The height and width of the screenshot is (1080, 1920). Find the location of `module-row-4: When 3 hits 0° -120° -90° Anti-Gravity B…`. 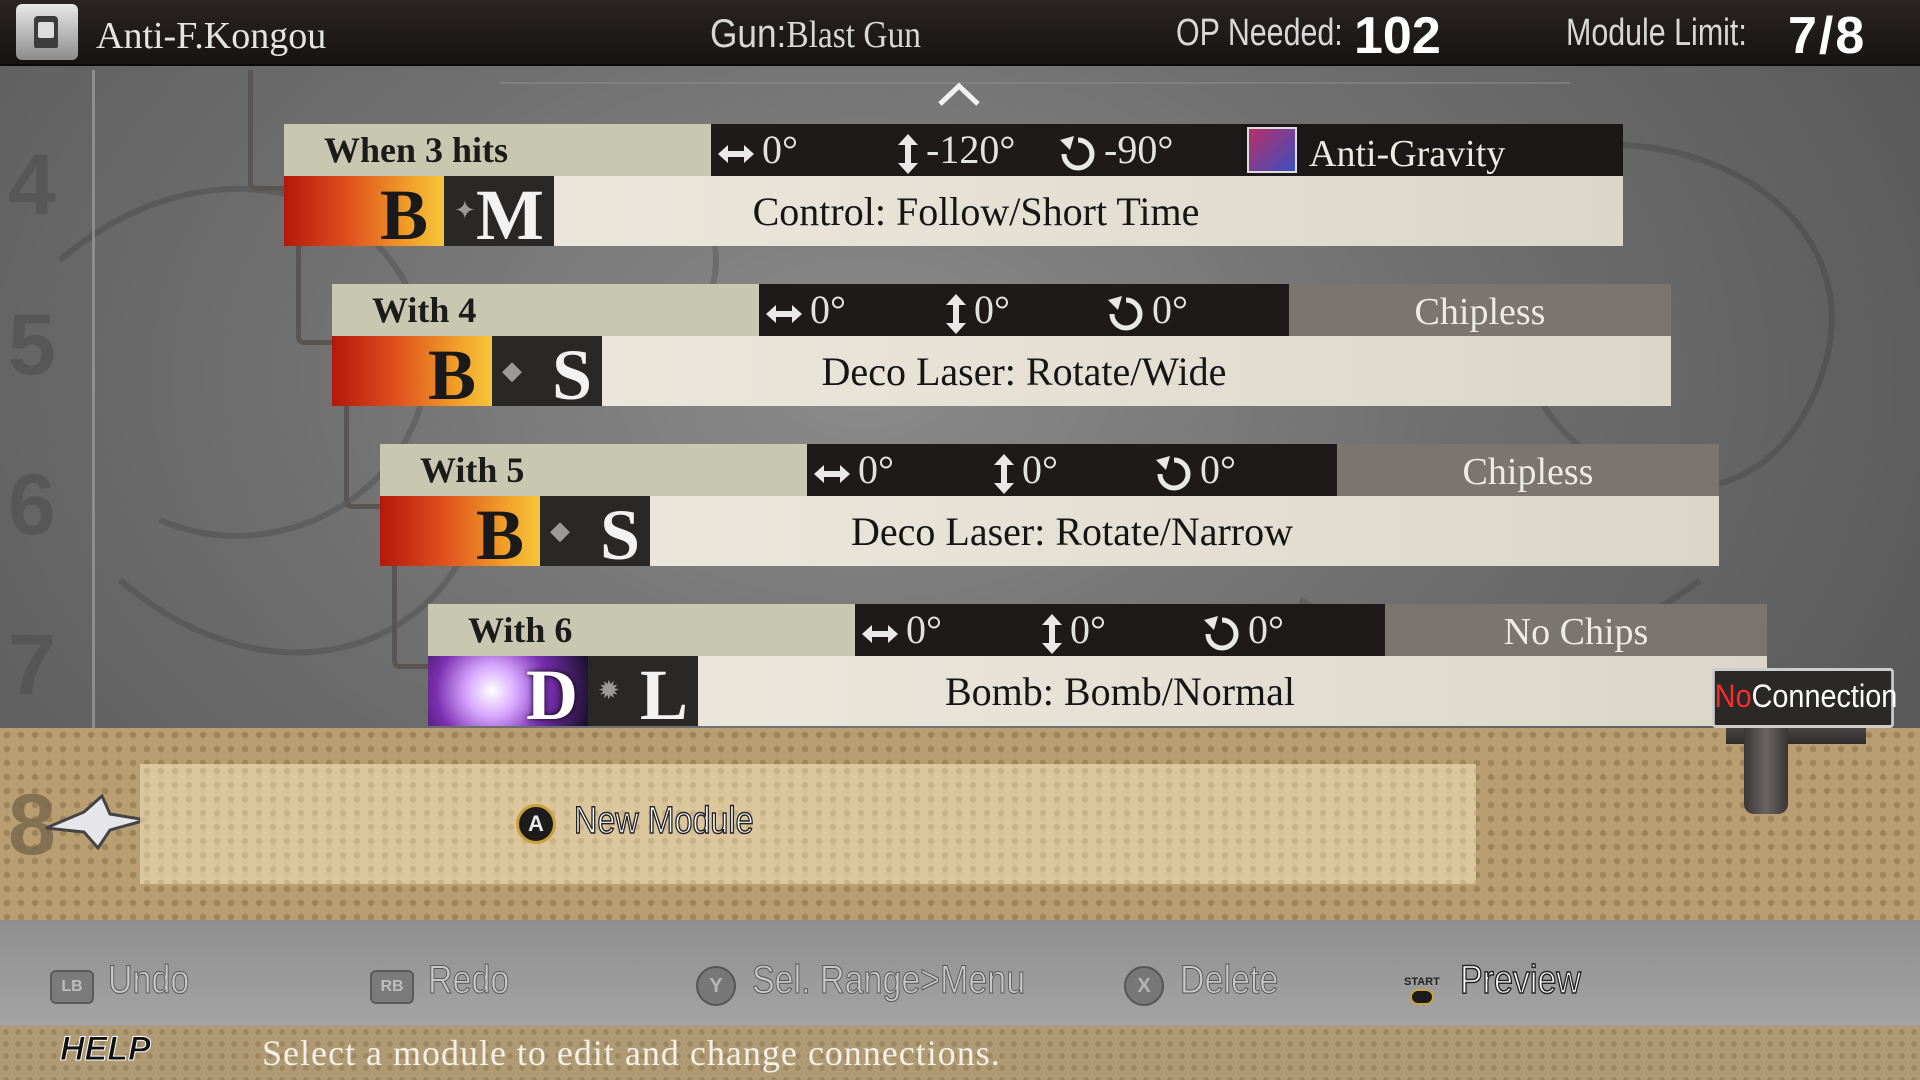

module-row-4: When 3 hits 0° -120° -90° Anti-Gravity B… is located at coordinates (953, 189).